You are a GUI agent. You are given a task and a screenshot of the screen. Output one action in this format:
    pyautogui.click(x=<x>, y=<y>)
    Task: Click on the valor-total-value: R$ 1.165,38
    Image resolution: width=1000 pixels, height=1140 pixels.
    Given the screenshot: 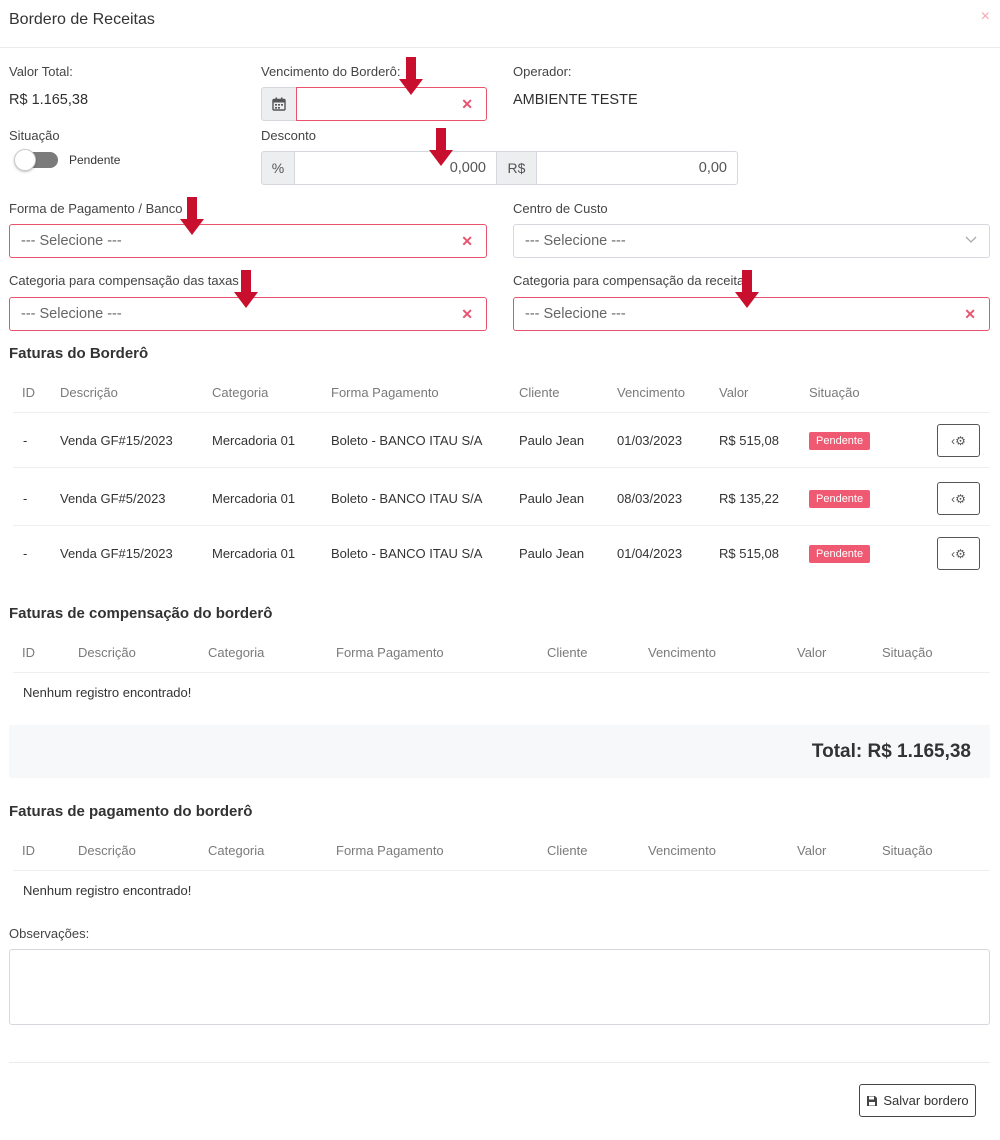 What is the action you would take?
    pyautogui.click(x=49, y=100)
    